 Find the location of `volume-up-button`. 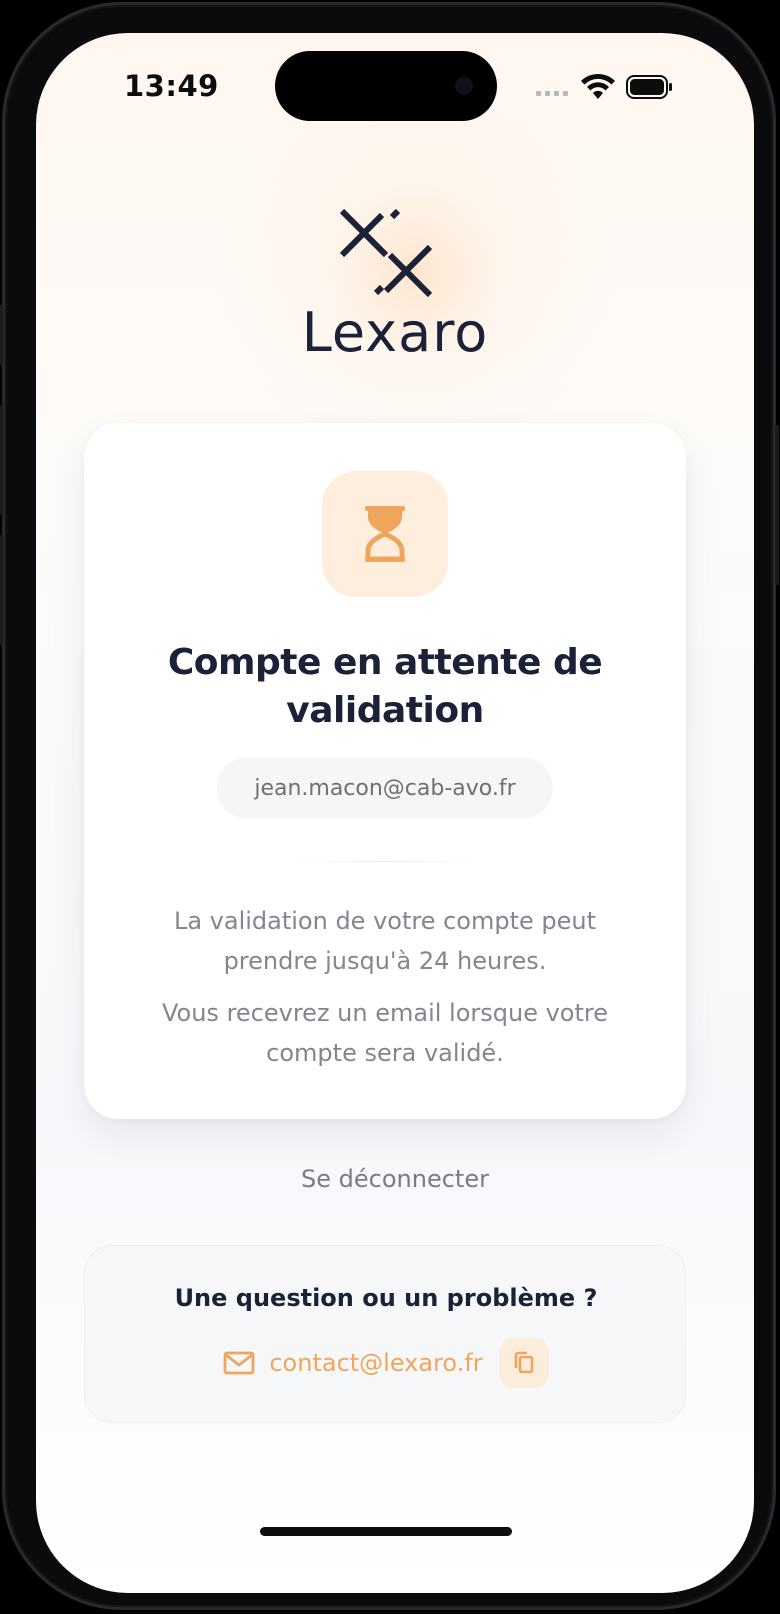

volume-up-button is located at coordinates (1, 460).